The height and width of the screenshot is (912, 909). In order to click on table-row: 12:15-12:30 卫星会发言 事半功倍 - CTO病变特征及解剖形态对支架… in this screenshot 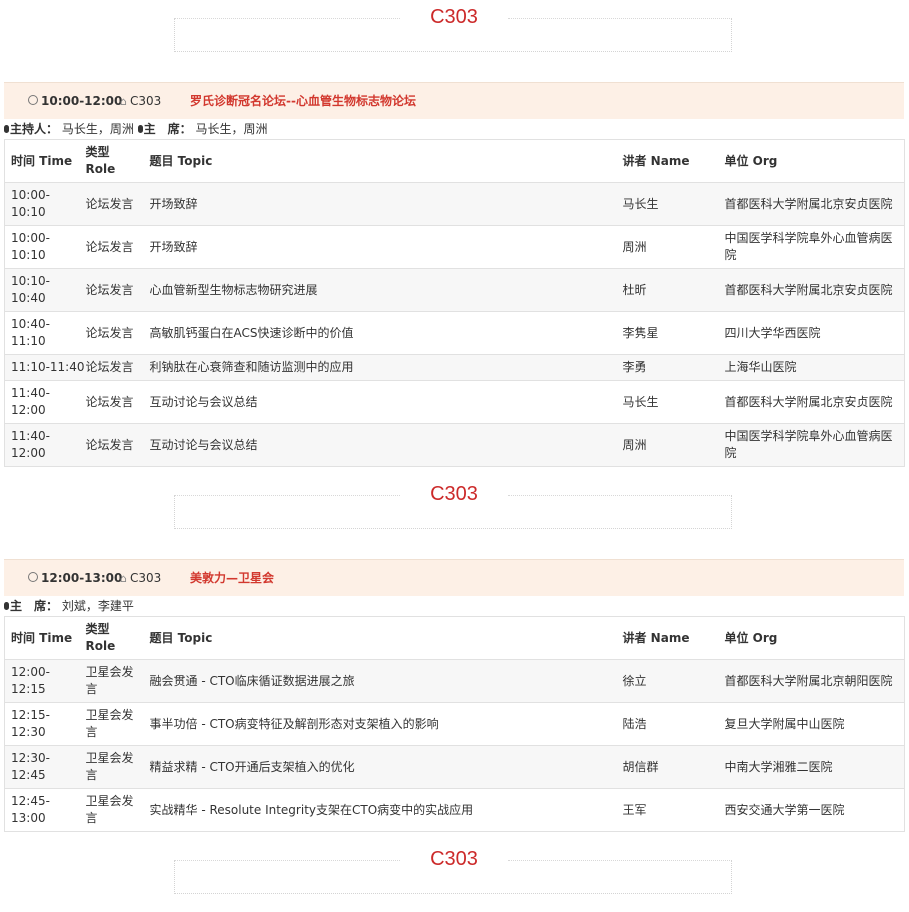, I will do `click(454, 724)`.